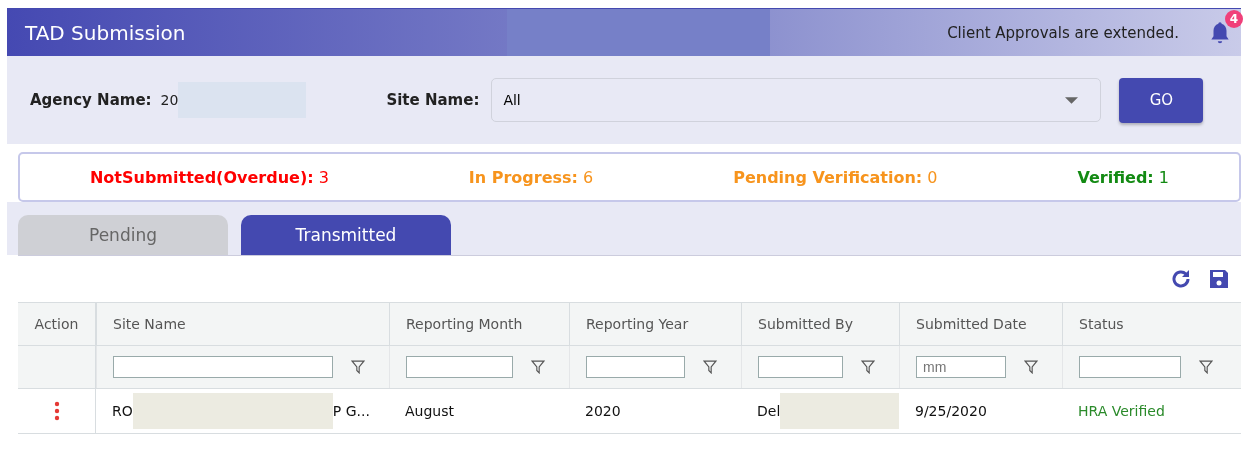 The width and height of the screenshot is (1250, 453). I want to click on site-dropdown: All, so click(796, 100).